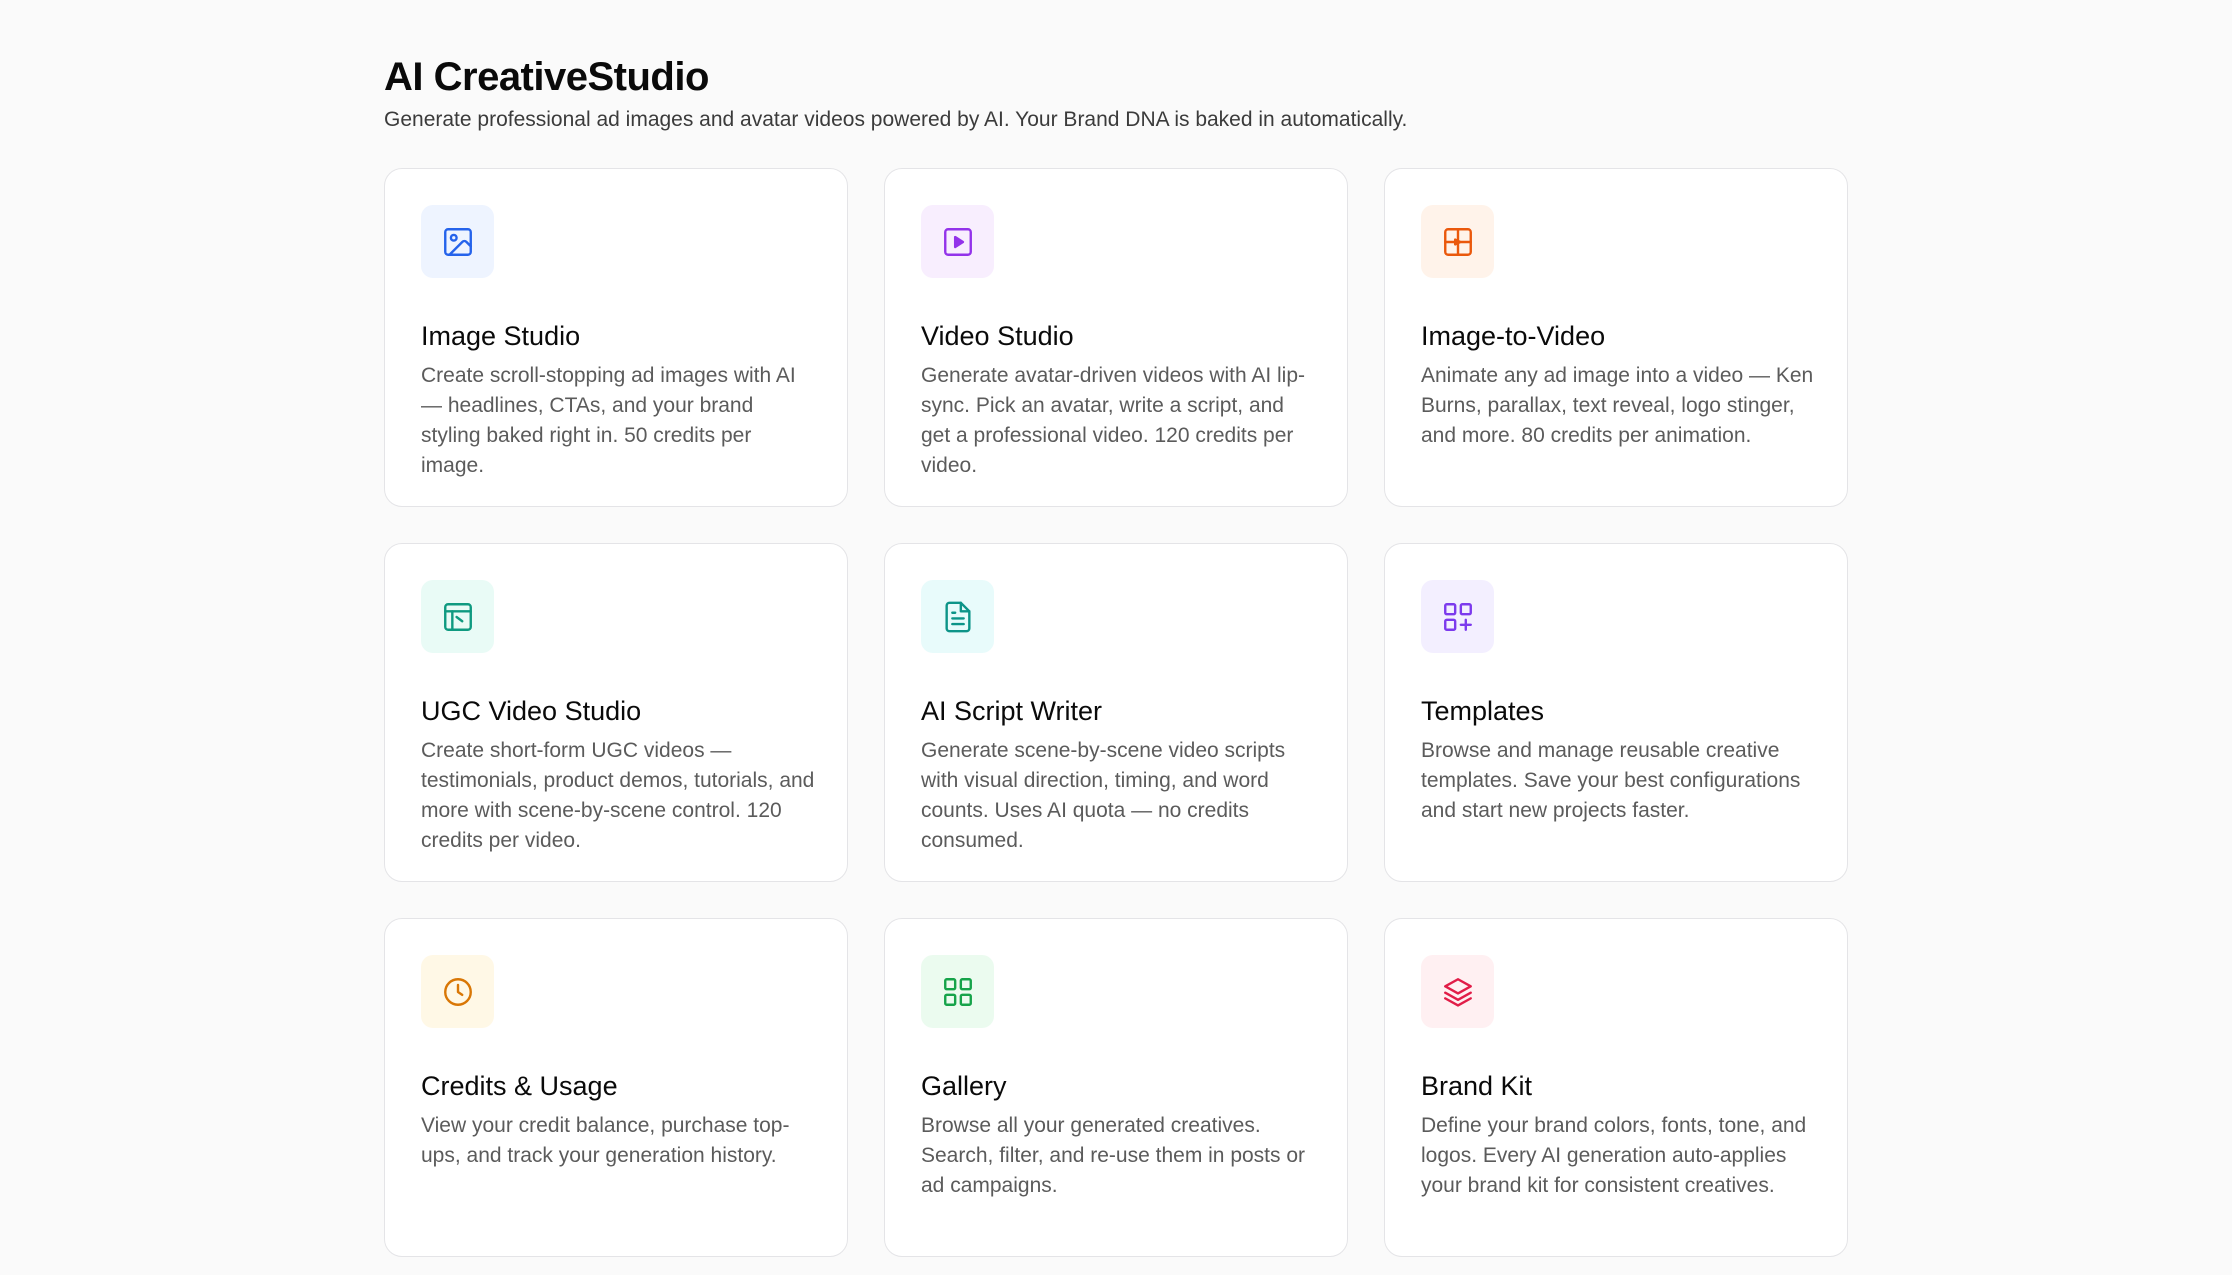  What do you see at coordinates (997, 336) in the screenshot?
I see `card-title: Video Studio` at bounding box center [997, 336].